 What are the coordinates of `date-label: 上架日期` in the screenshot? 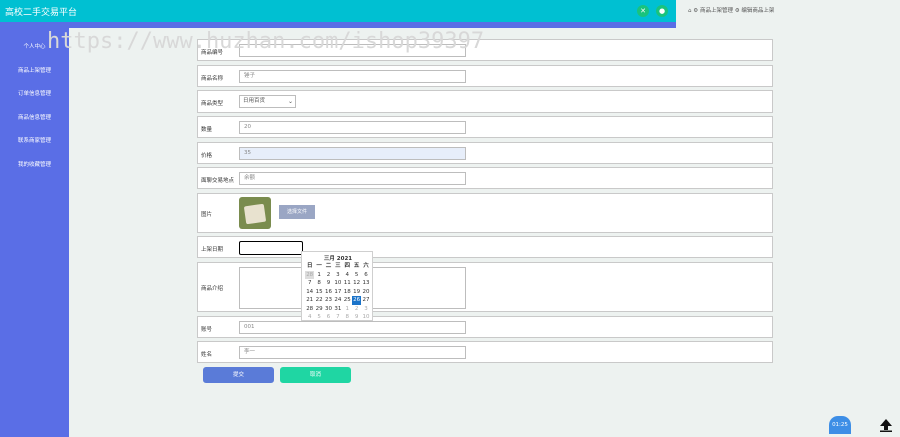 It's located at (212, 250).